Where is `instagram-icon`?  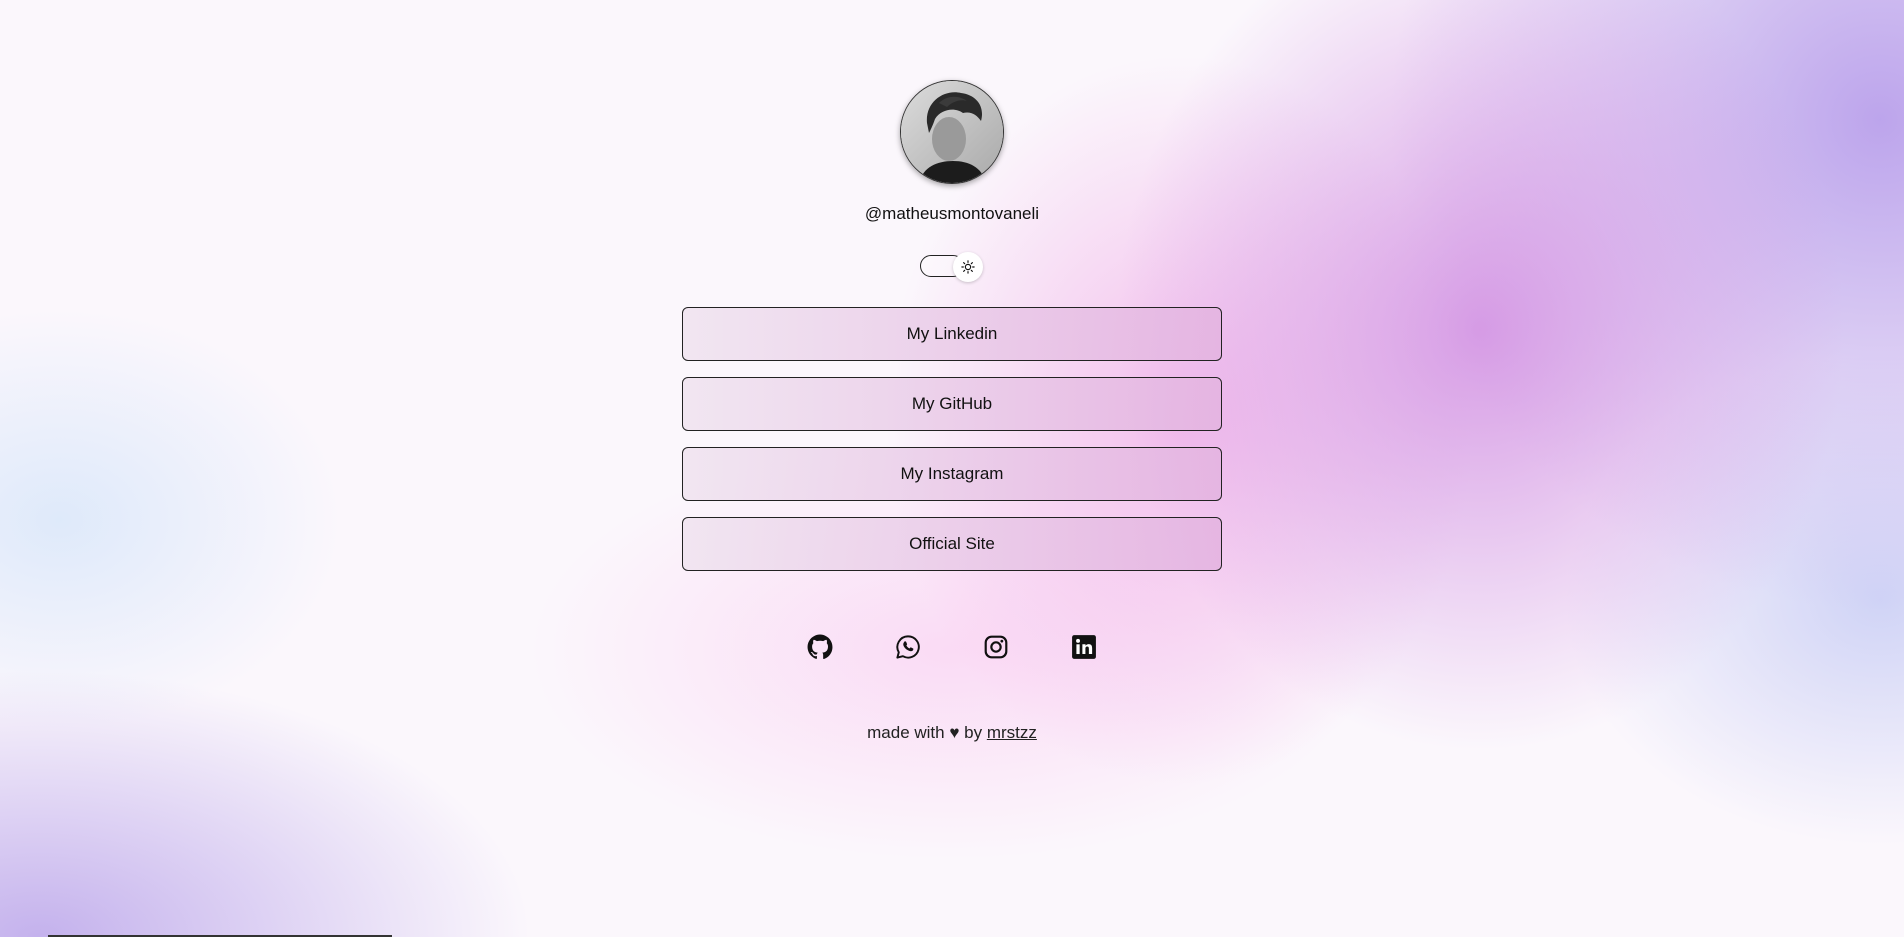
instagram-icon is located at coordinates (996, 647).